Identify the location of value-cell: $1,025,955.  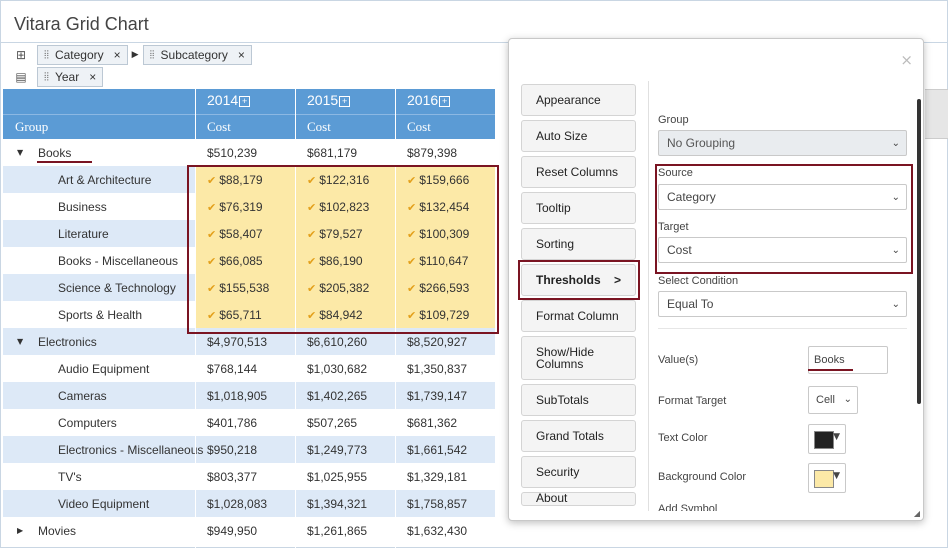
(337, 477).